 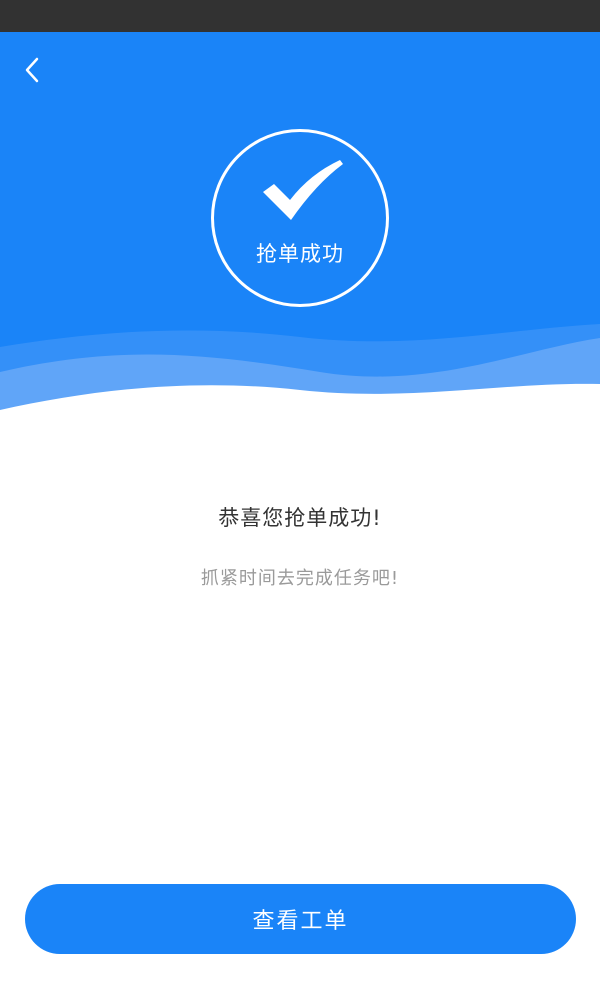 I want to click on view-order-button: 查看工单, so click(x=300, y=919).